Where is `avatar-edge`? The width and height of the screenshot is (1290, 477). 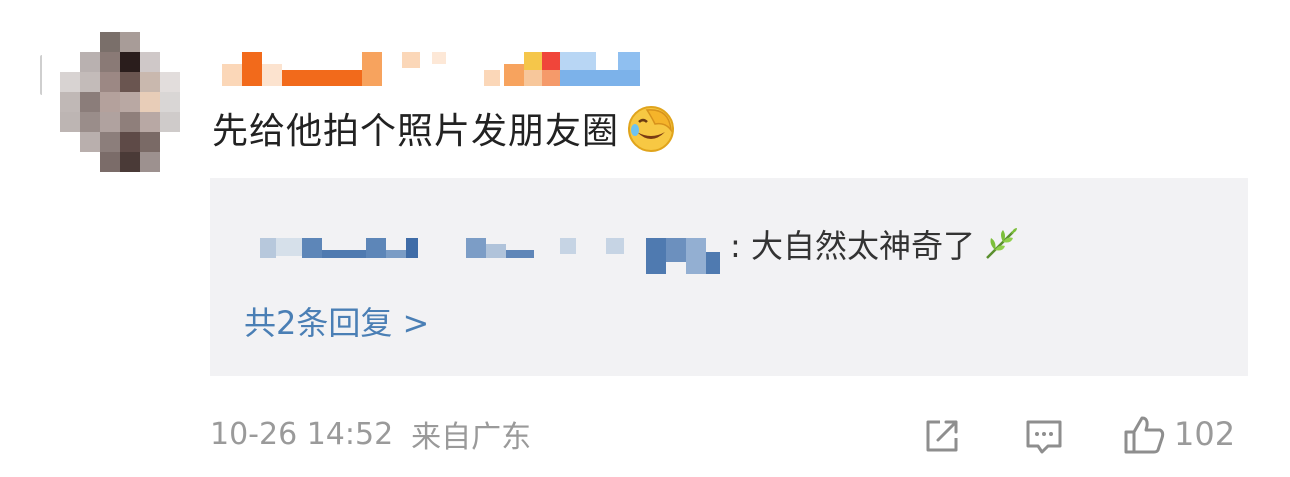
avatar-edge is located at coordinates (42, 75).